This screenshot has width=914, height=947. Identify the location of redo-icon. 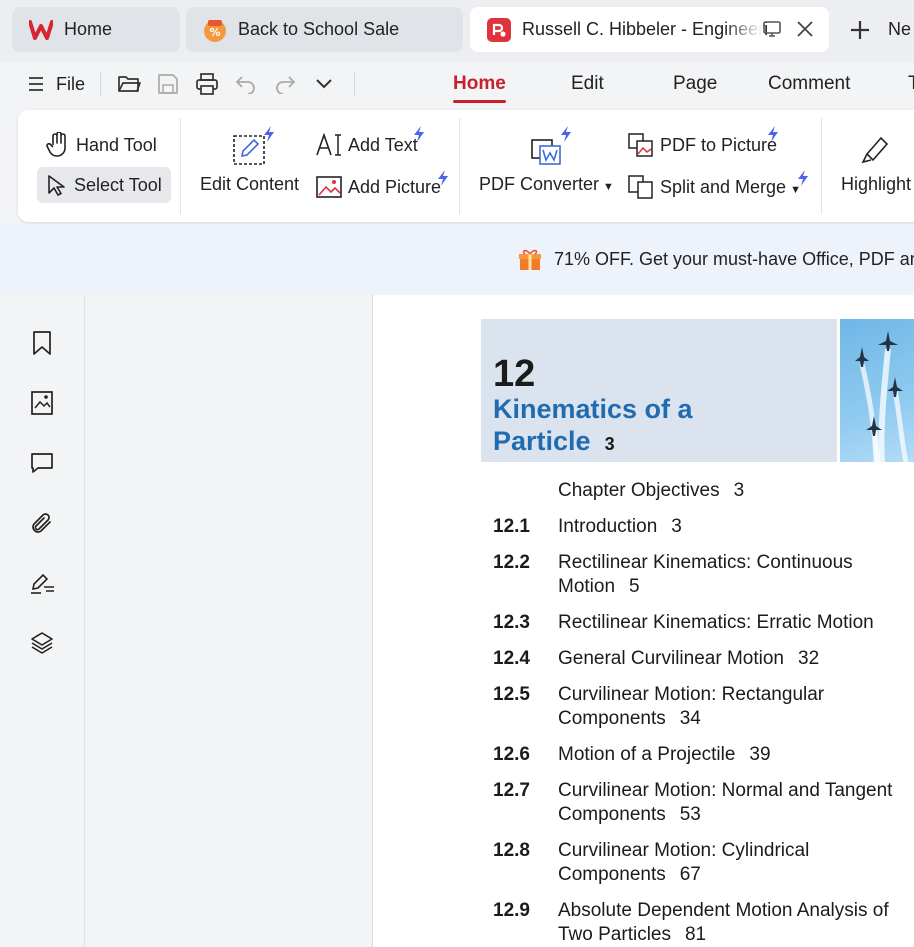
(285, 84).